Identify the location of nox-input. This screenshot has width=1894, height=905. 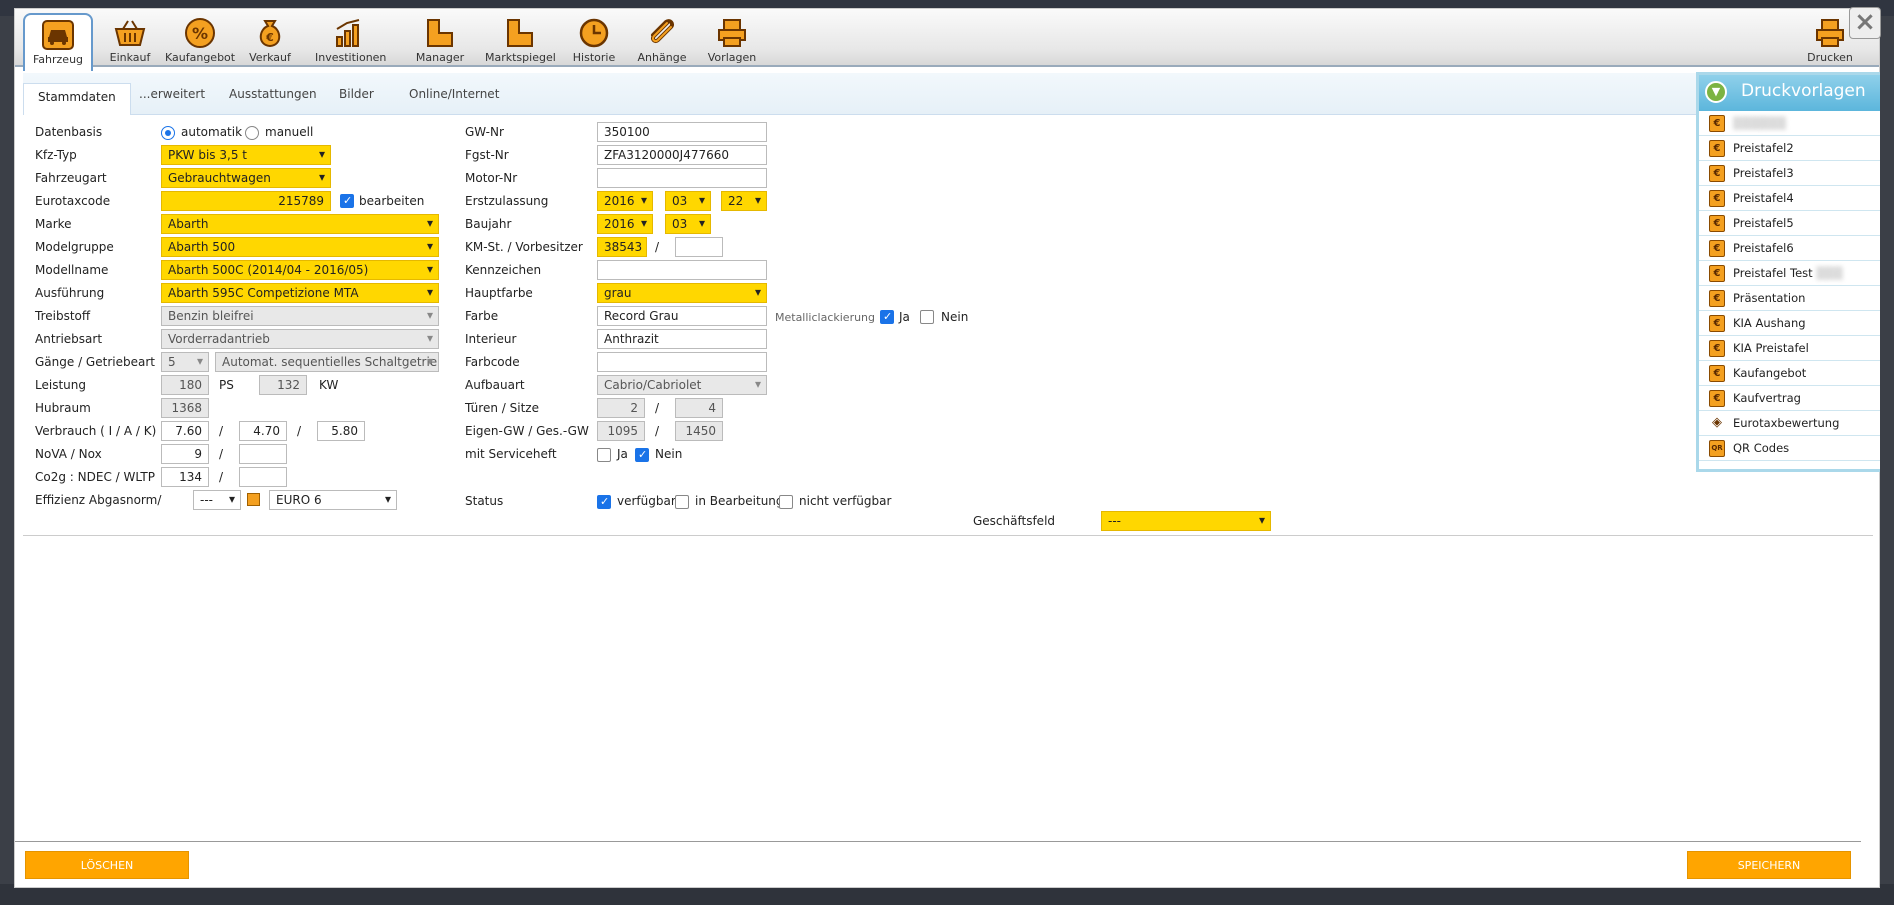
(263, 454).